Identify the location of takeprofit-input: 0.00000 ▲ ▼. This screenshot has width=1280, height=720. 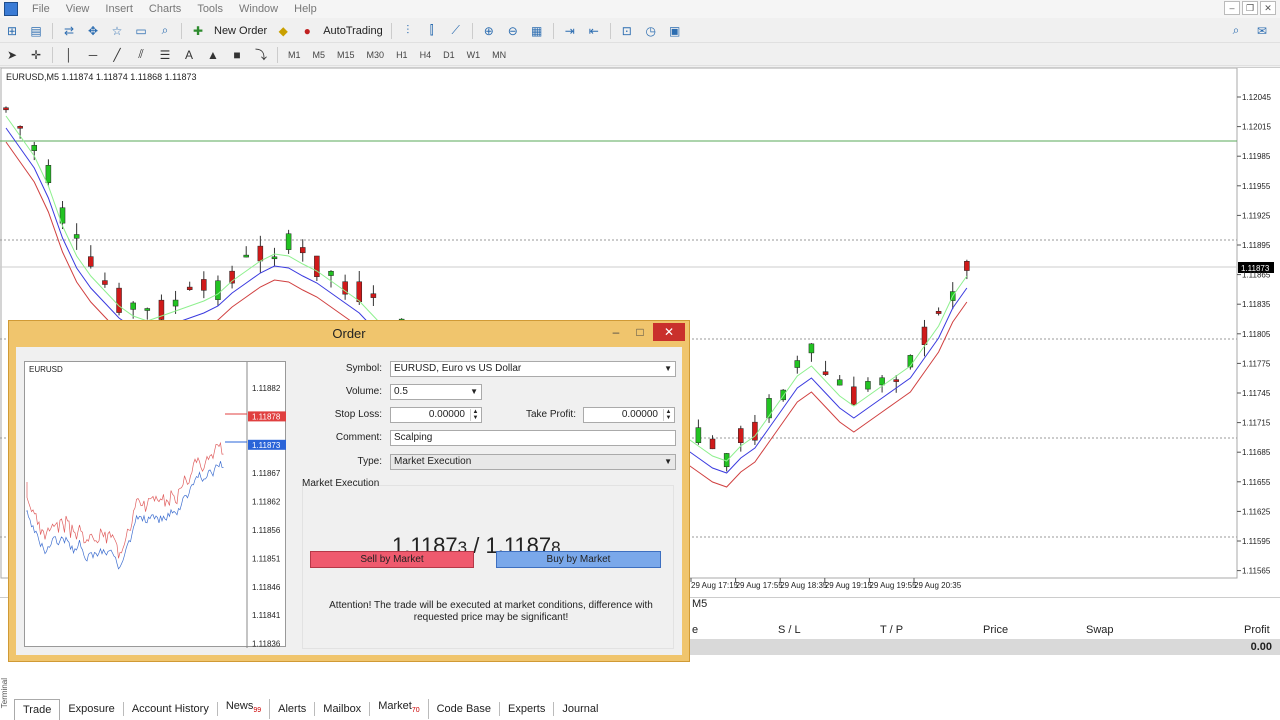
(629, 415).